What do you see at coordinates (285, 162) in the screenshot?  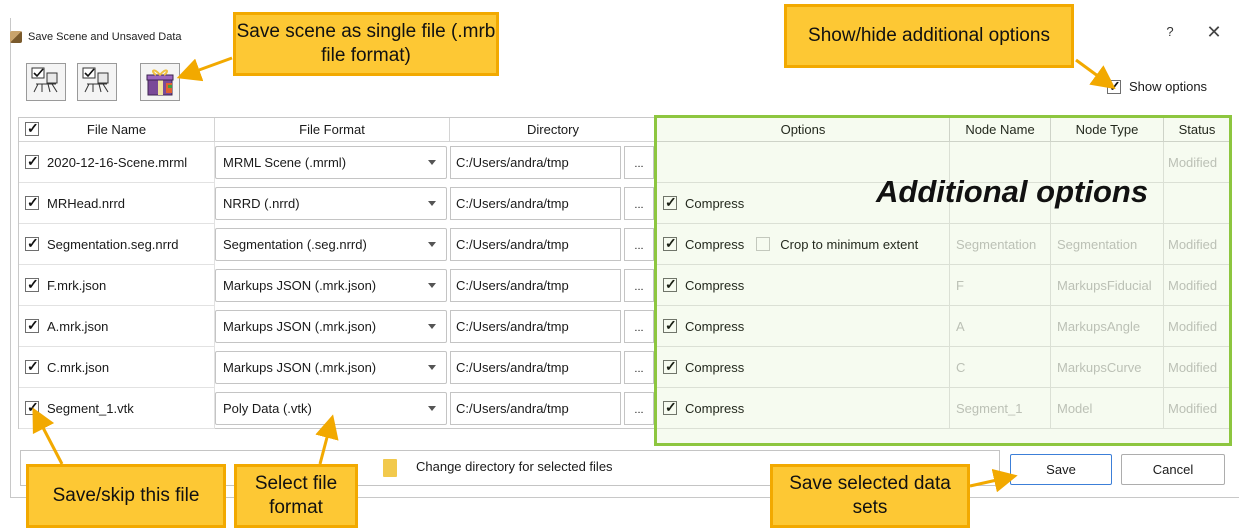 I see `file-format-value: MRML Scene (.mrml)` at bounding box center [285, 162].